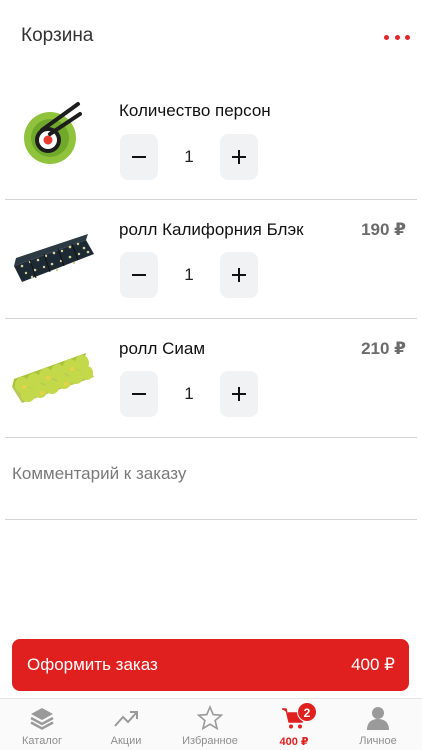 The height and width of the screenshot is (750, 422). What do you see at coordinates (42, 719) in the screenshot?
I see `layers-icon` at bounding box center [42, 719].